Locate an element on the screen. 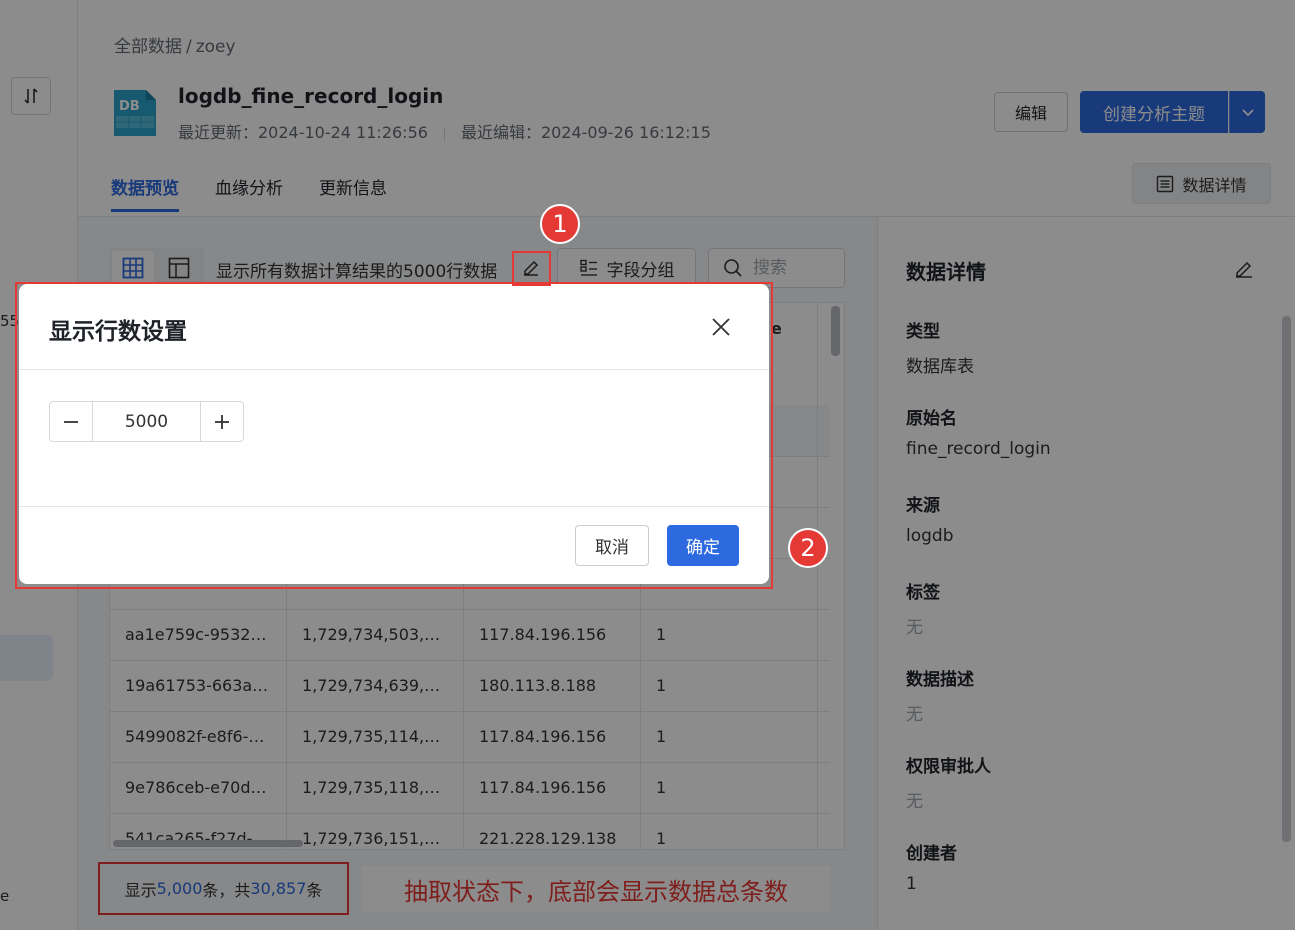 This screenshot has height=930, width=1295. annotation-highlight-pencil is located at coordinates (531, 268).